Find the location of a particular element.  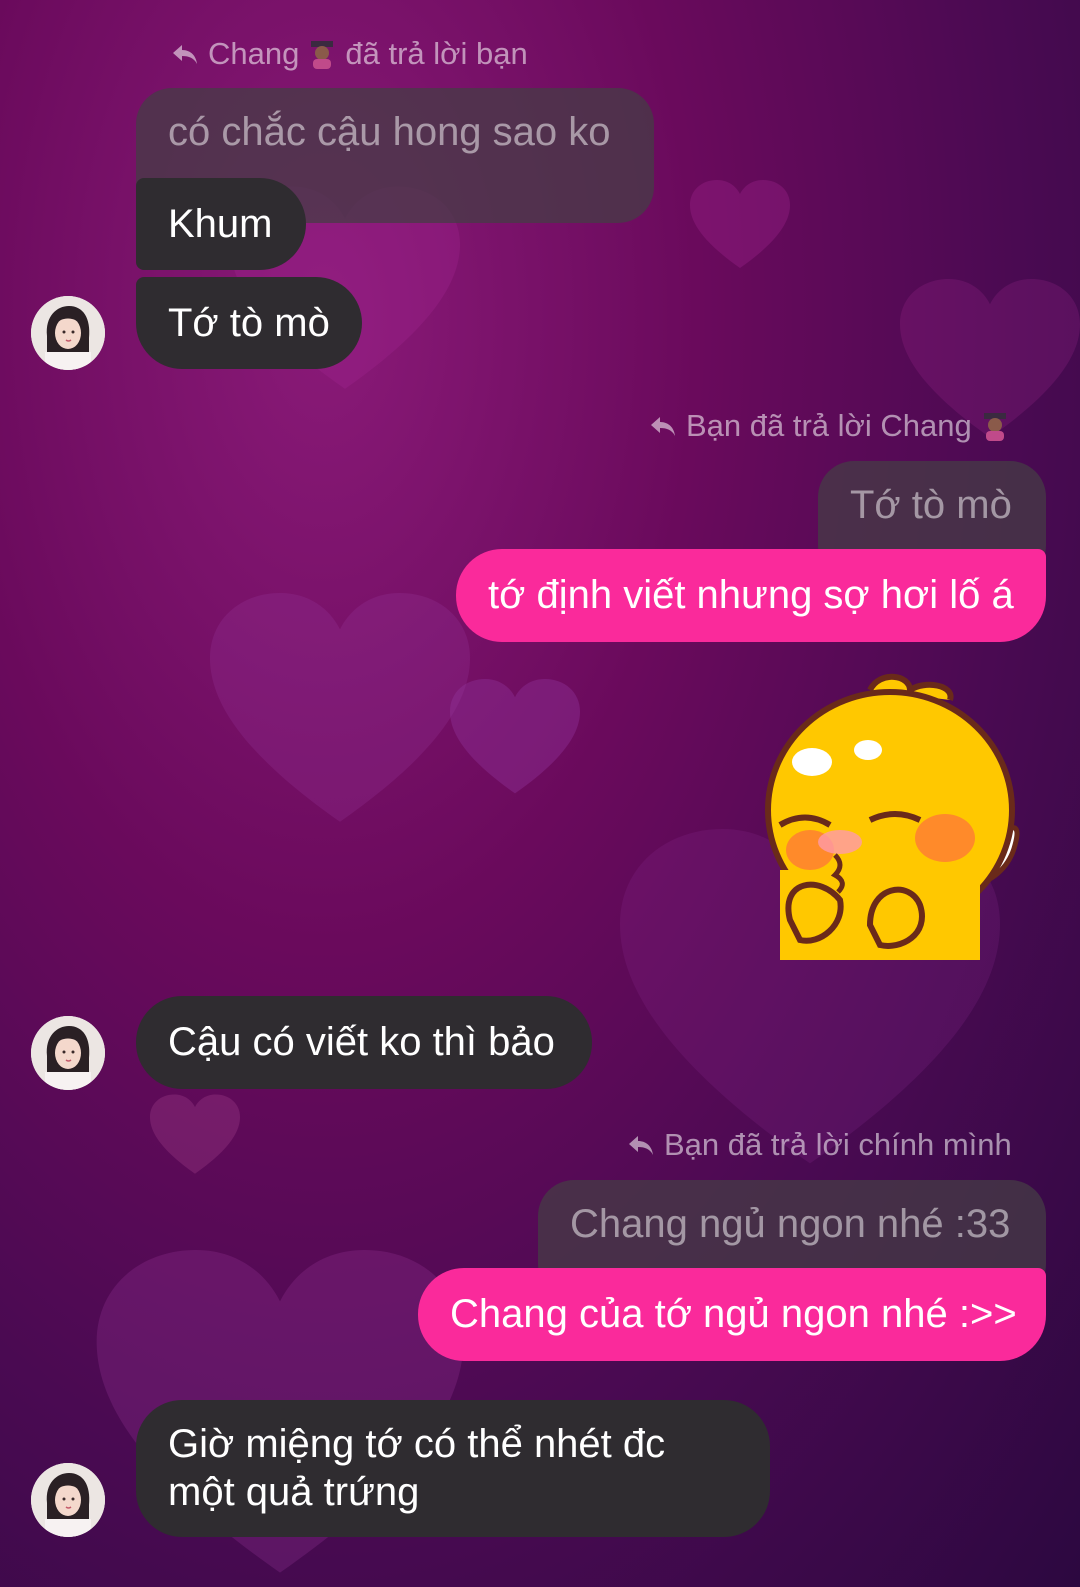

outgoing-message: tớ định viết nhưng sợ hơi lố á is located at coordinates (751, 595).